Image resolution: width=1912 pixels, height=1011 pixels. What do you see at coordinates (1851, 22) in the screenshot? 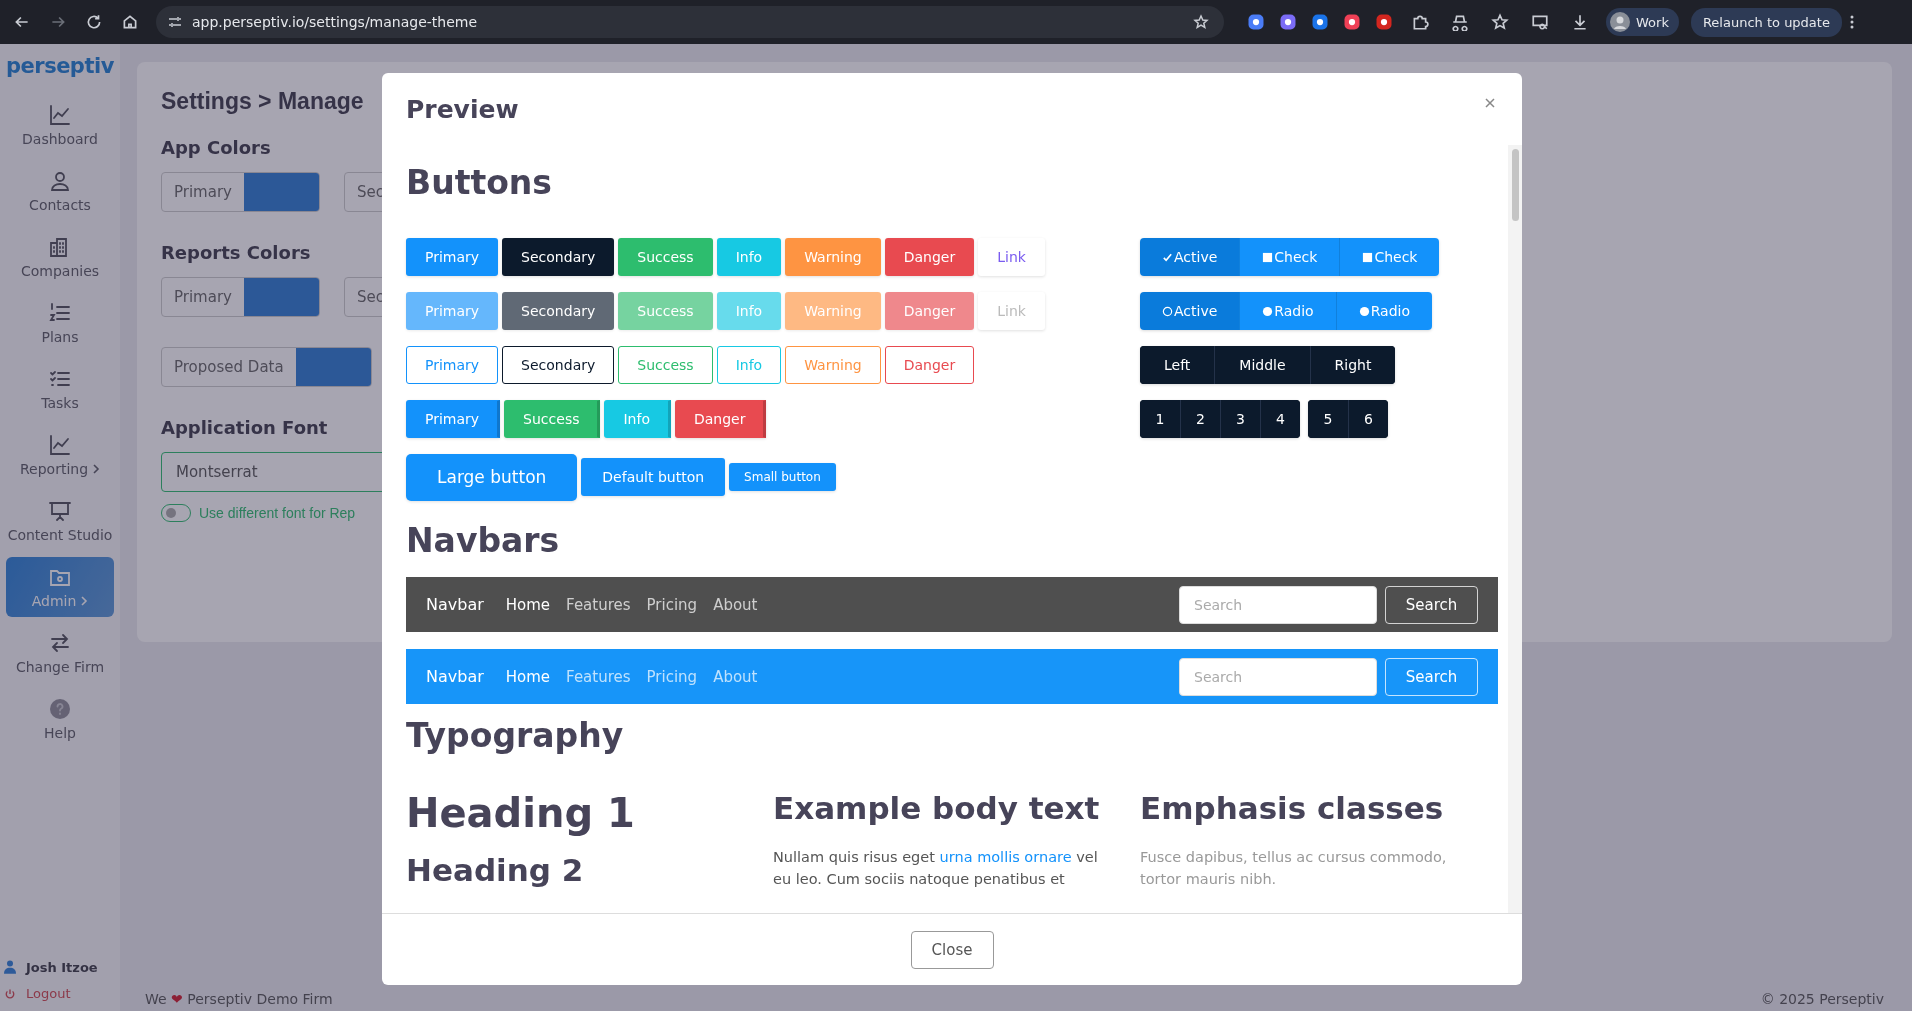
I see `more-icon` at bounding box center [1851, 22].